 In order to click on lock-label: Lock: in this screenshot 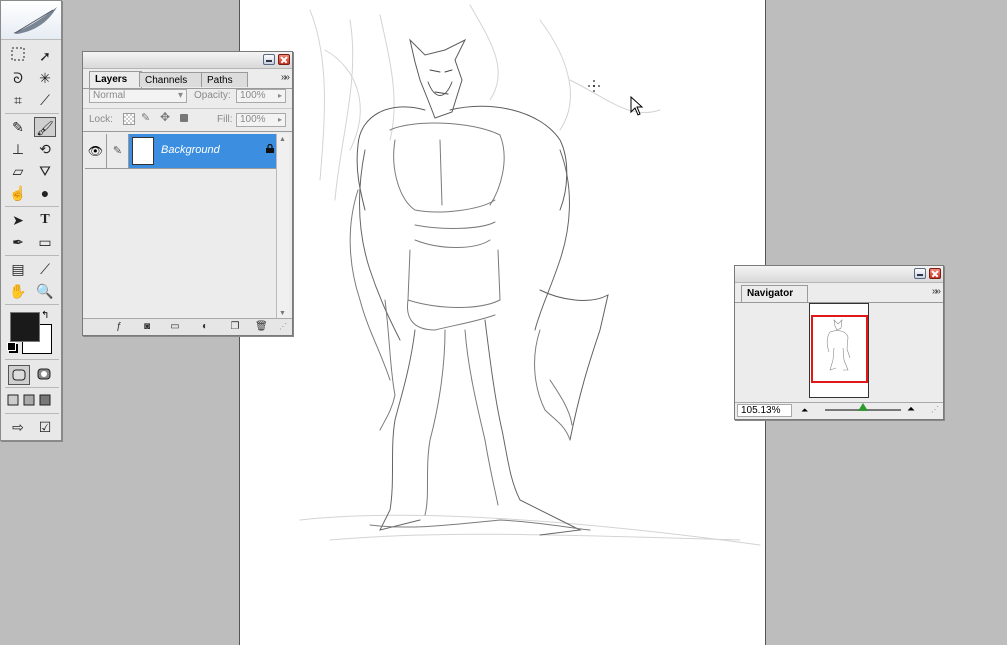, I will do `click(101, 119)`.